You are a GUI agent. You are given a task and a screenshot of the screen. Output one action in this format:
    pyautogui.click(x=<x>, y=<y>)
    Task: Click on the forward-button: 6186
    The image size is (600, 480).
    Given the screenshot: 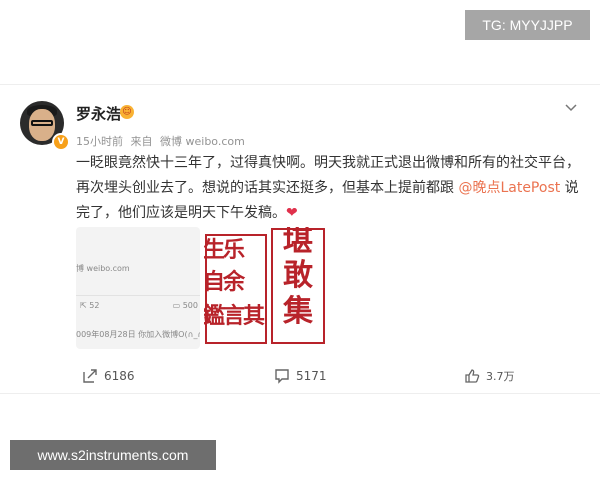 What is the action you would take?
    pyautogui.click(x=108, y=376)
    